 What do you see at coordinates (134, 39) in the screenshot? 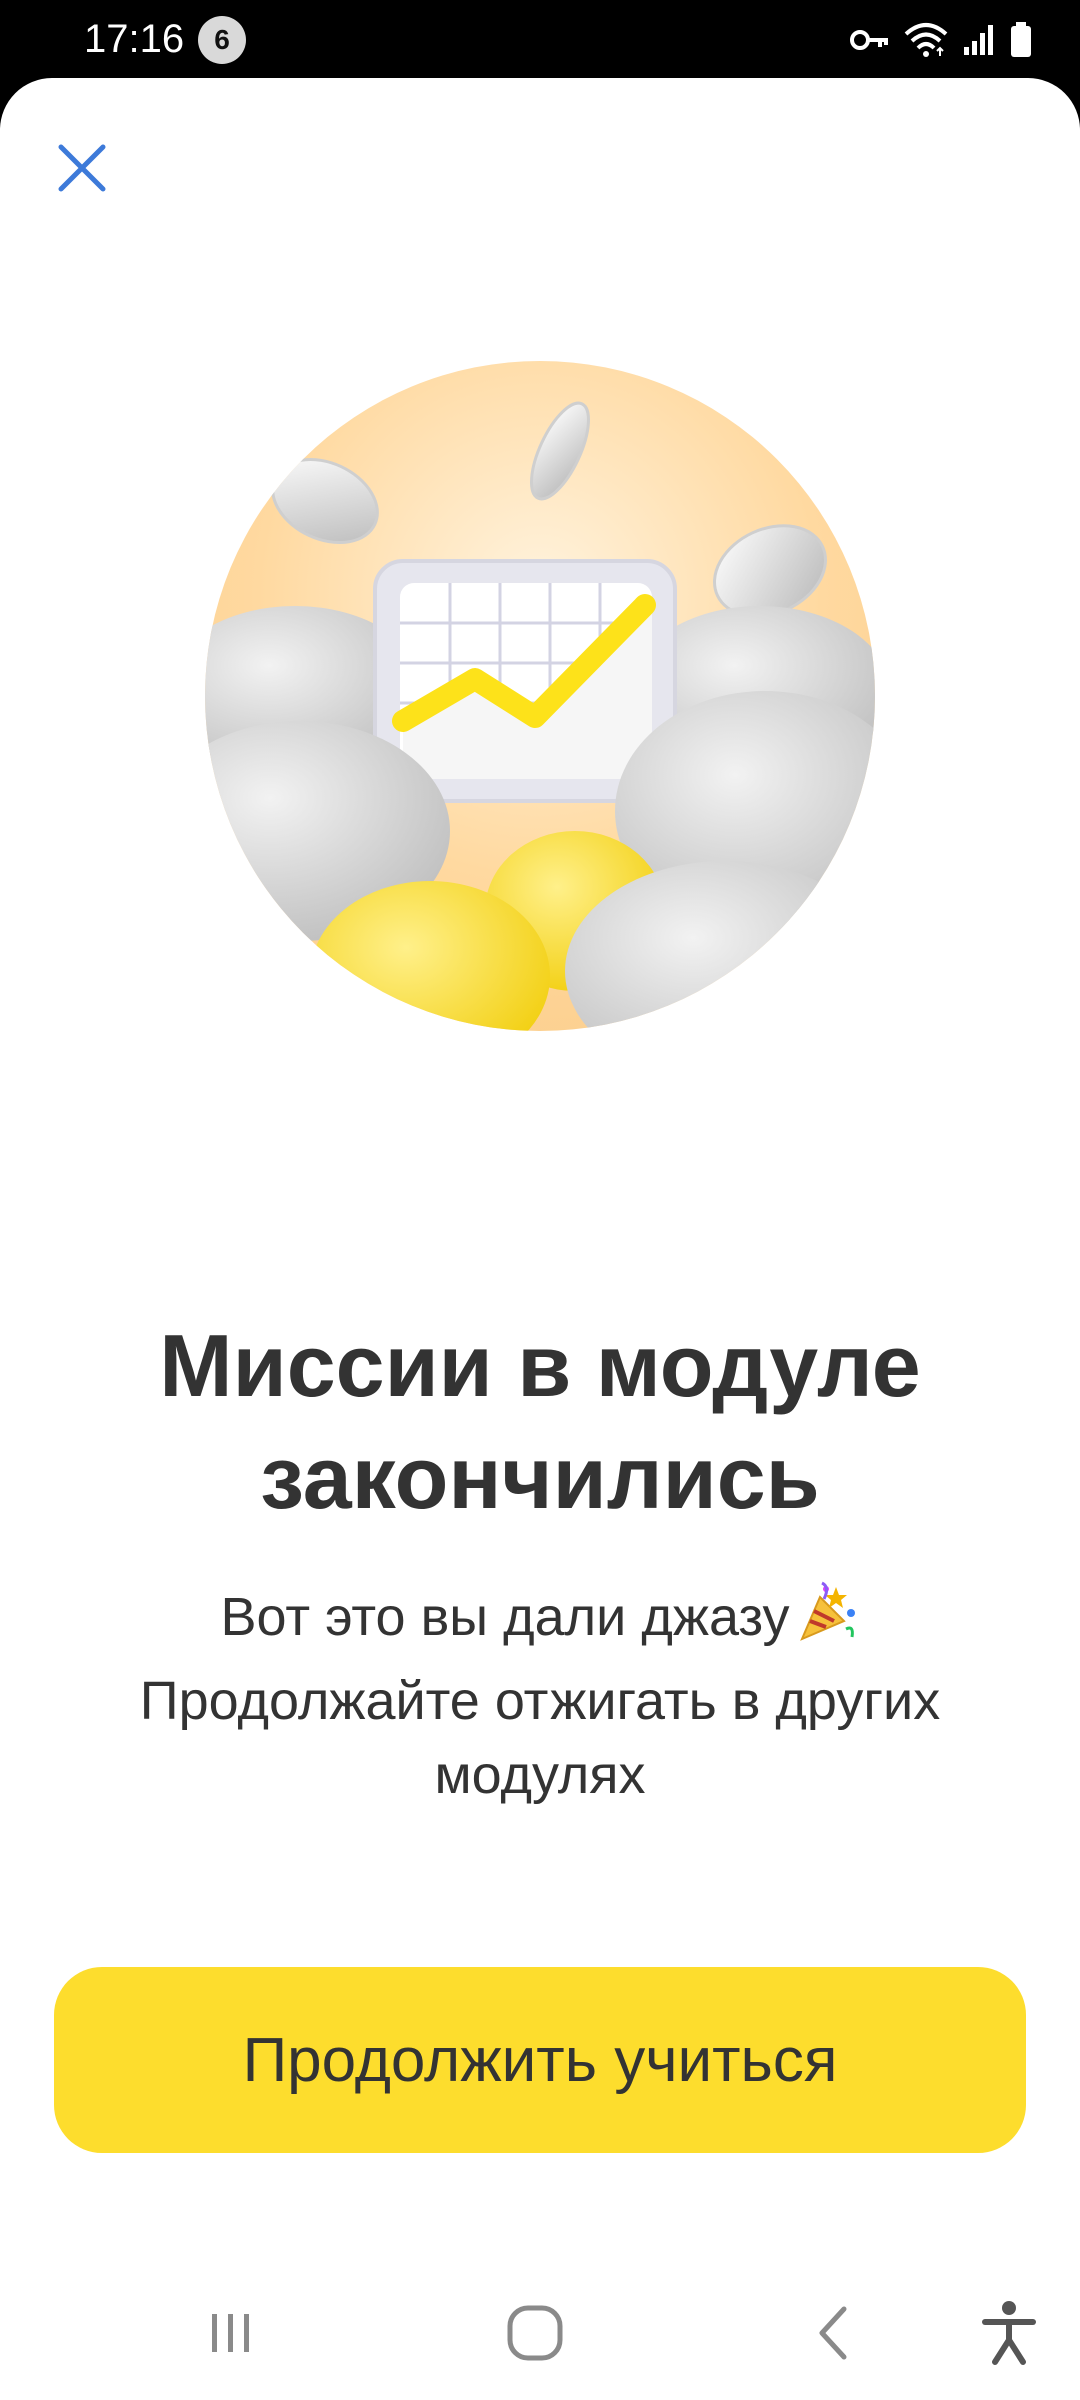
I see `status-time: 17:16` at bounding box center [134, 39].